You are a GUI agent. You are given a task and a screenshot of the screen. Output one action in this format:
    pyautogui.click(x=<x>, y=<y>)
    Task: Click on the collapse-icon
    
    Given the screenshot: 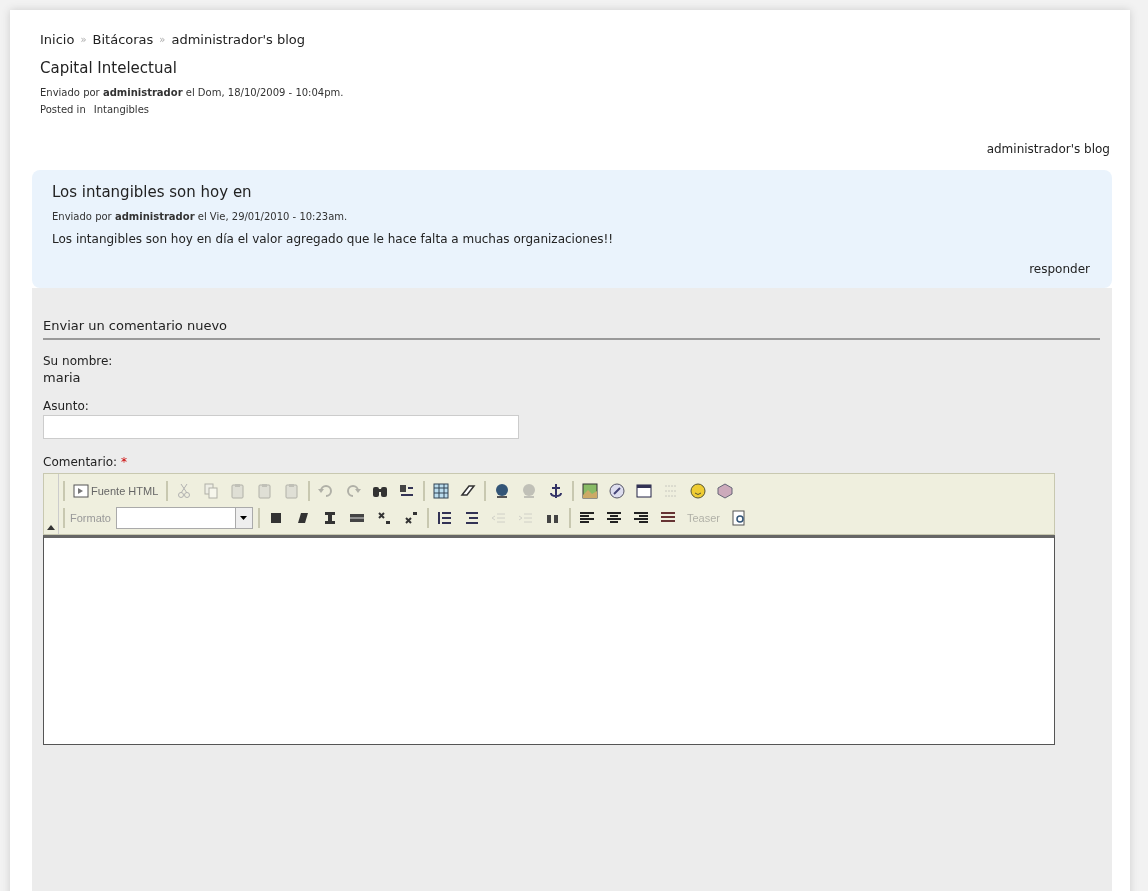 What is the action you would take?
    pyautogui.click(x=51, y=527)
    